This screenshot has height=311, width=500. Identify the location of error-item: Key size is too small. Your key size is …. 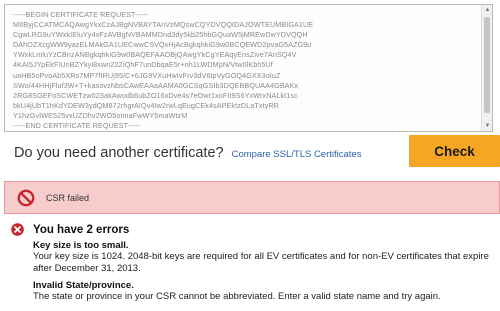
(266, 257).